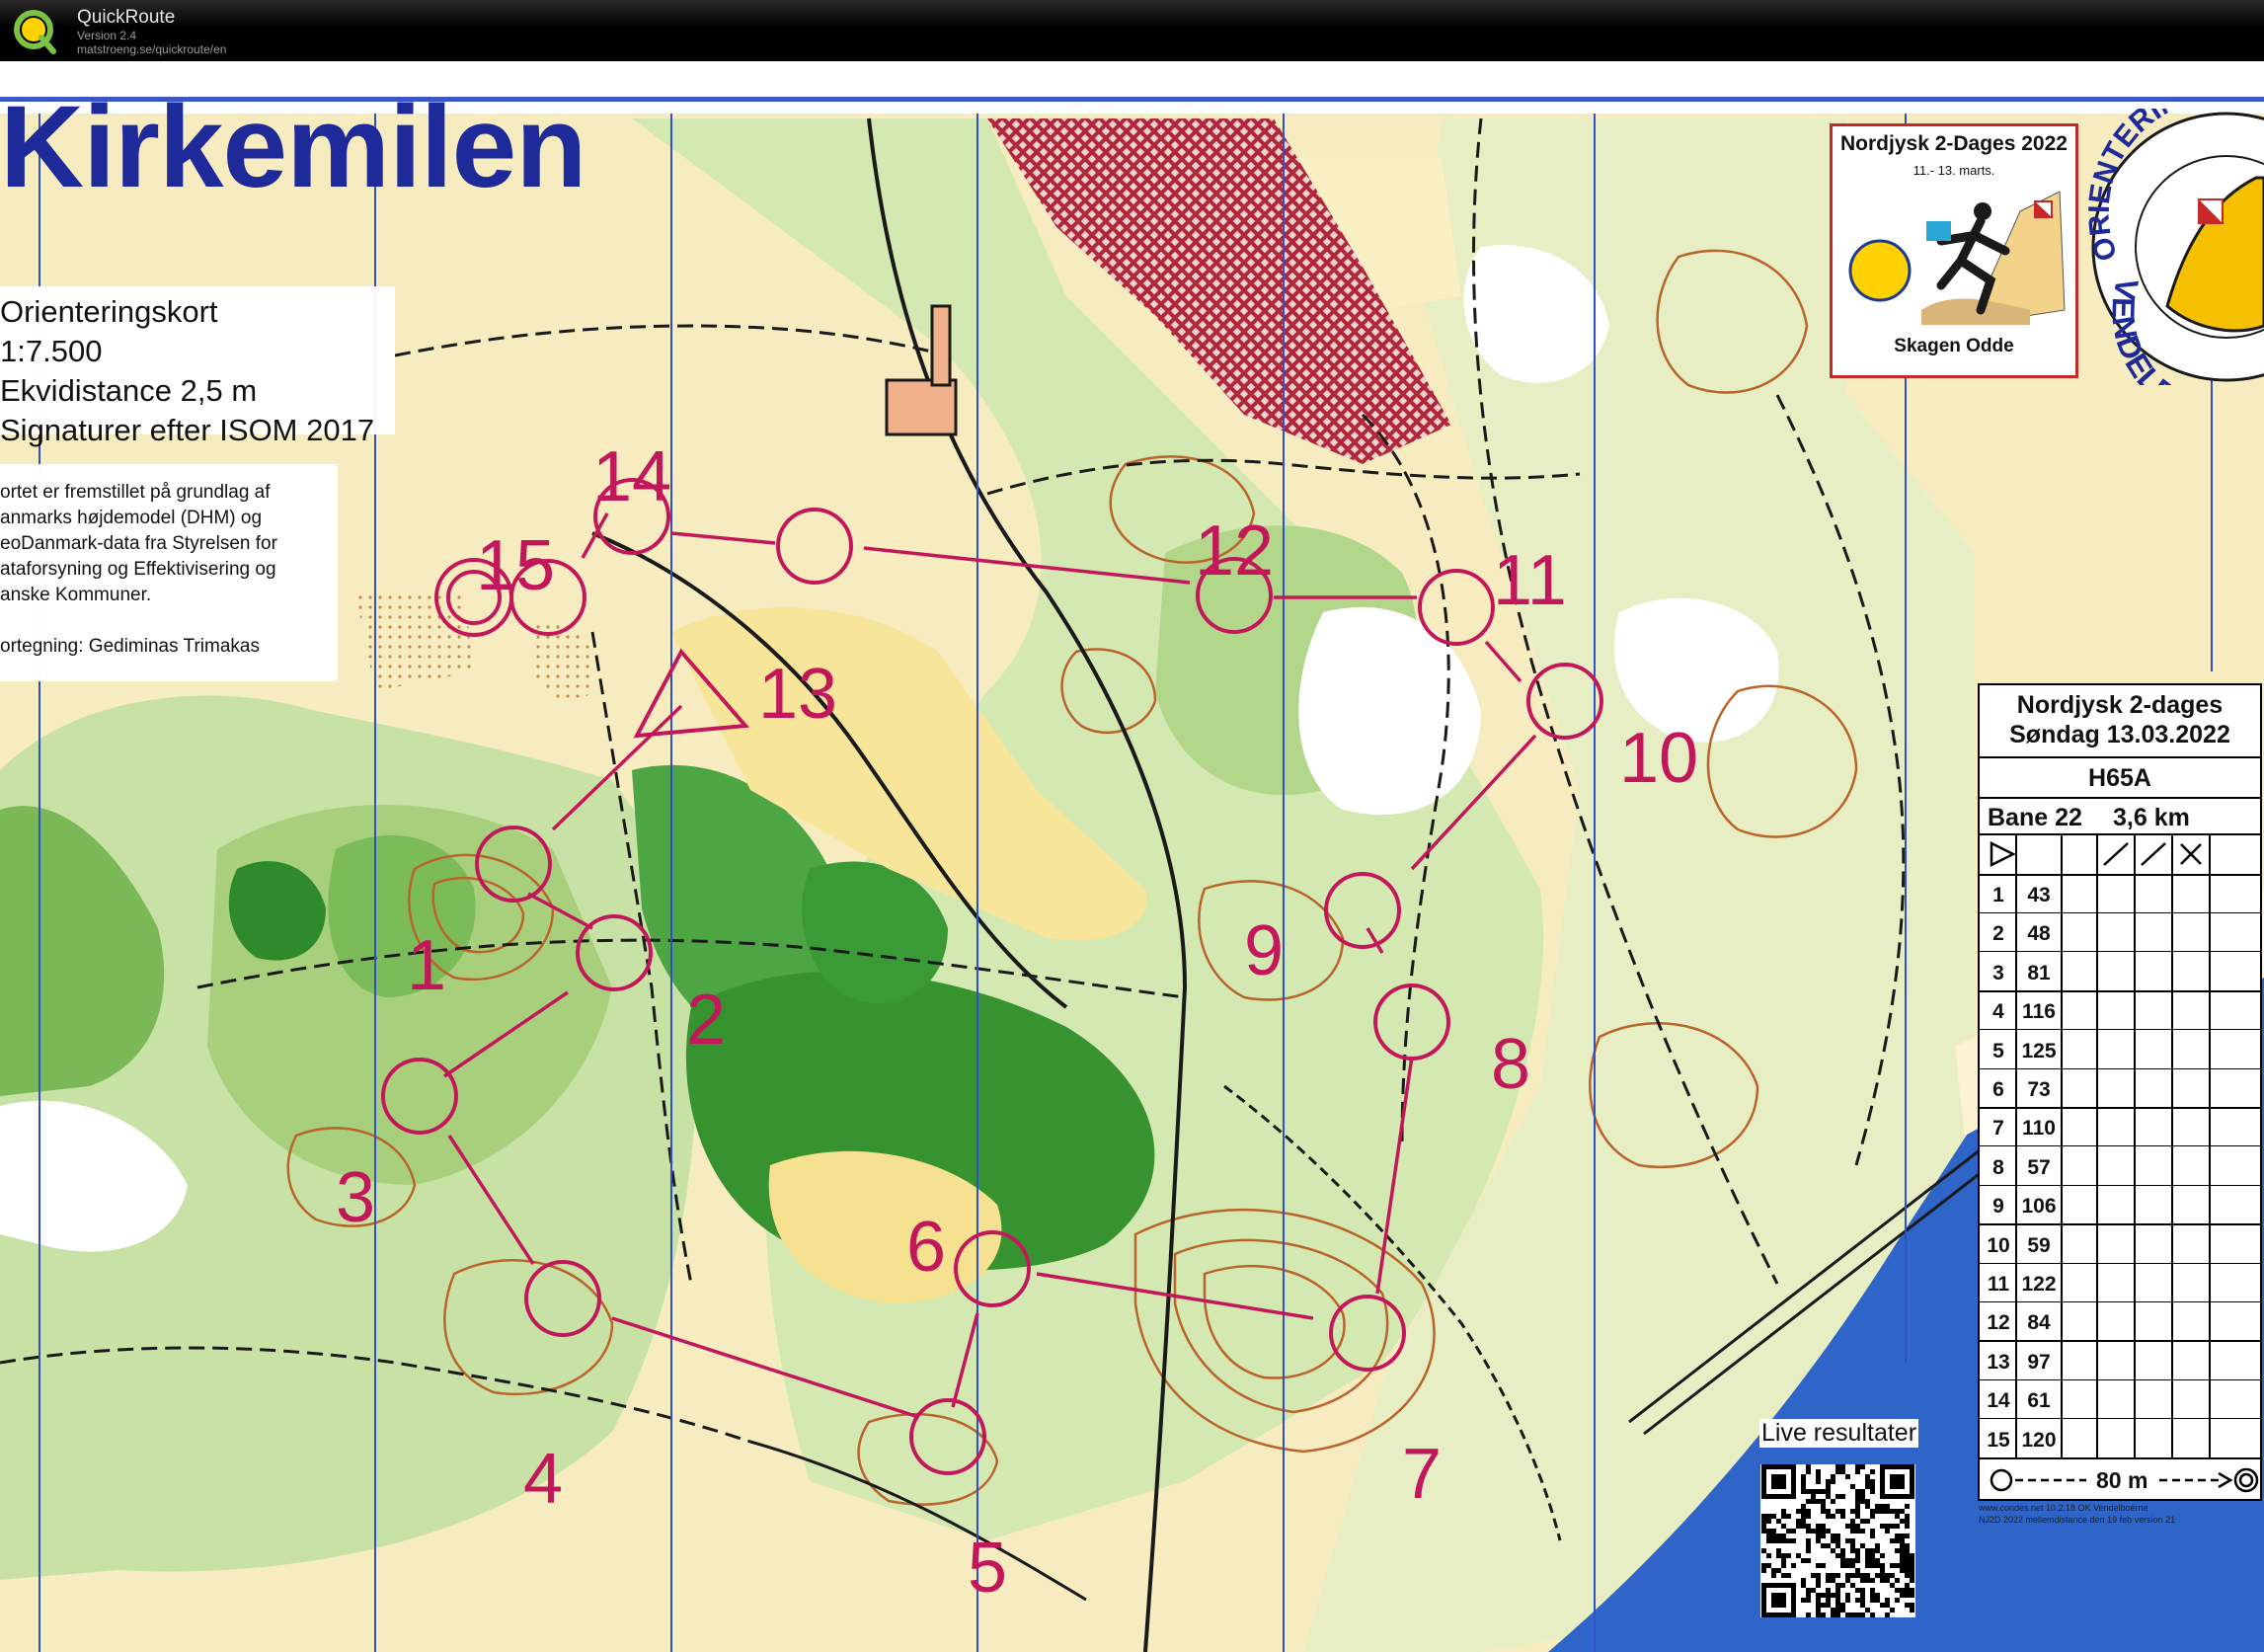  Describe the element at coordinates (1999, 1401) in the screenshot. I see `control-number: 14` at that location.